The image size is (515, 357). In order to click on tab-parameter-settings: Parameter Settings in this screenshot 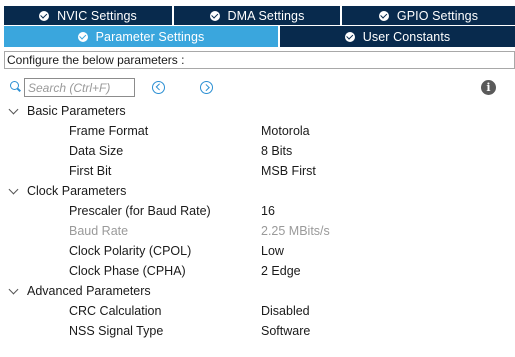, I will do `click(141, 36)`.